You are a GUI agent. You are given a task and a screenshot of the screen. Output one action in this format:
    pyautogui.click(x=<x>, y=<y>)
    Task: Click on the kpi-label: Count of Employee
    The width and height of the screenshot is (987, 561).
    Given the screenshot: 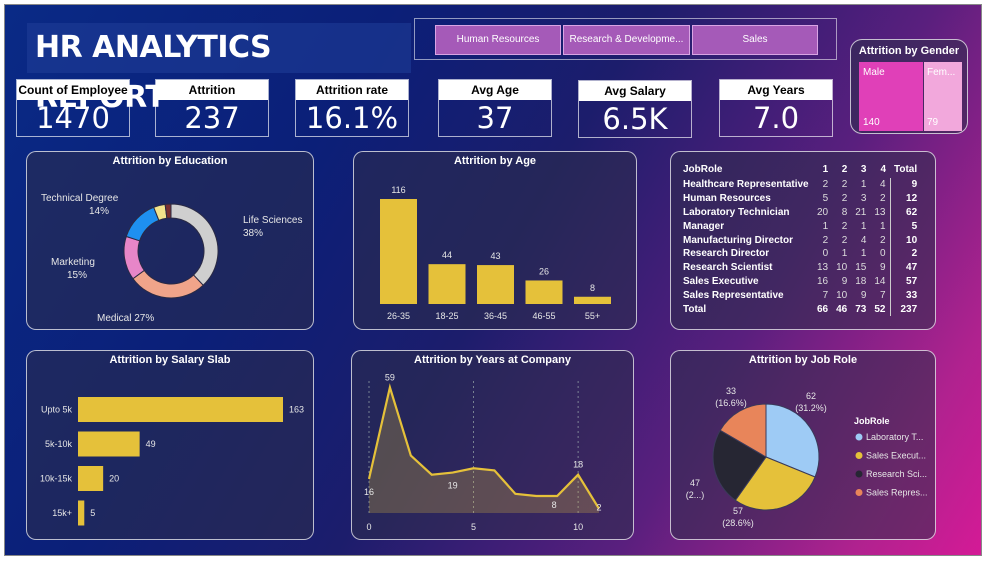 What is the action you would take?
    pyautogui.click(x=73, y=90)
    